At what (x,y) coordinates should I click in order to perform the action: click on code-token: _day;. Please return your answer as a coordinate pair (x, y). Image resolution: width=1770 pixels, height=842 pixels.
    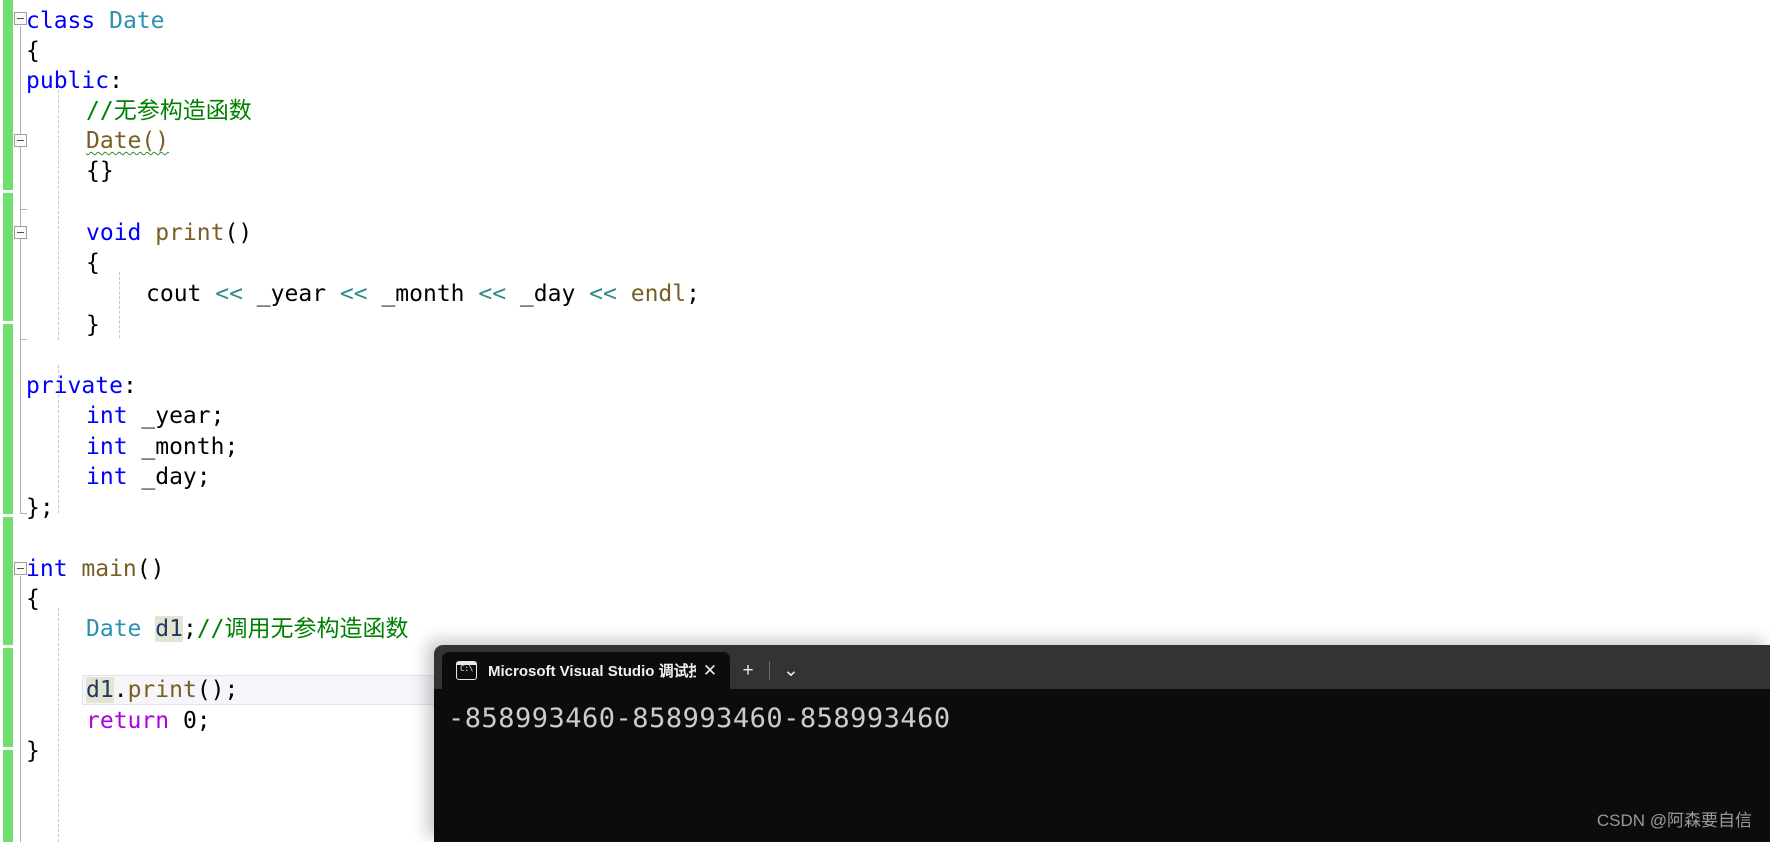
    Looking at the image, I should click on (169, 477).